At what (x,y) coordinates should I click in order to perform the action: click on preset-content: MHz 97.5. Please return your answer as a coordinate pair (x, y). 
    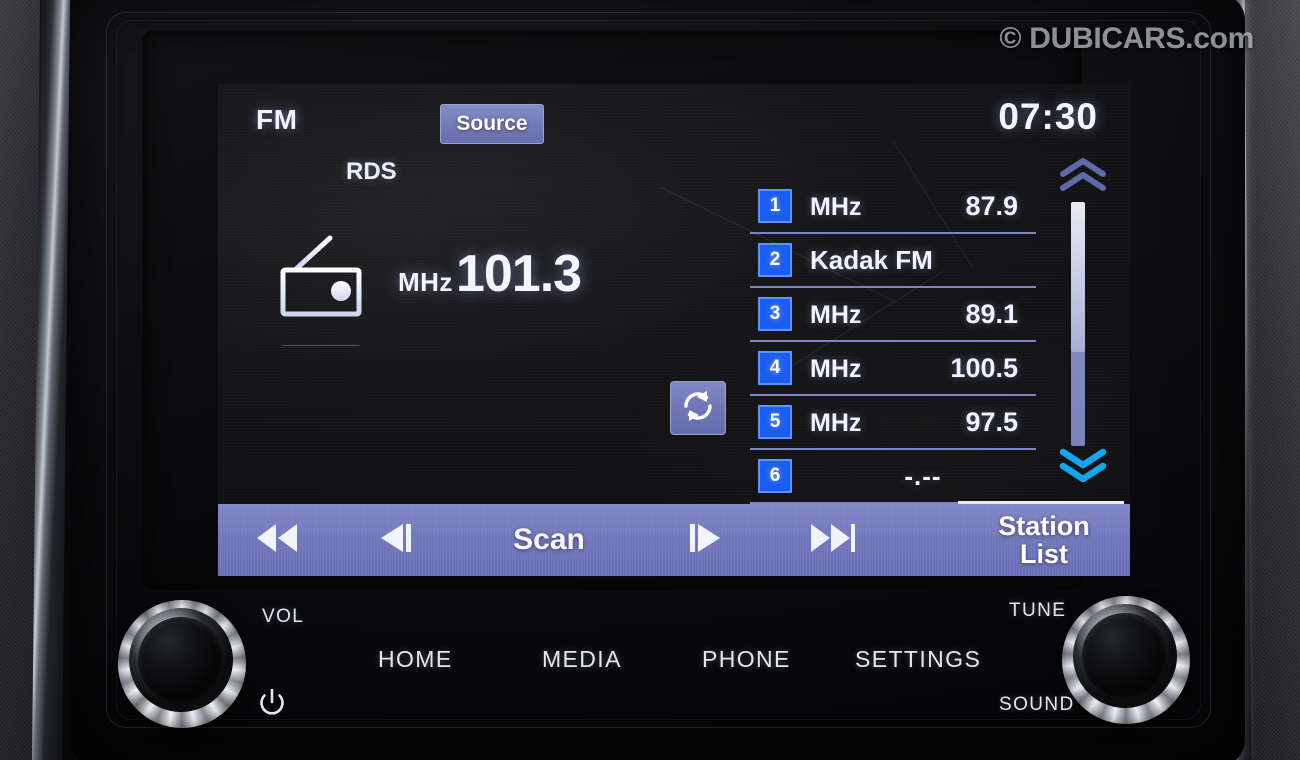
    Looking at the image, I should click on (914, 422).